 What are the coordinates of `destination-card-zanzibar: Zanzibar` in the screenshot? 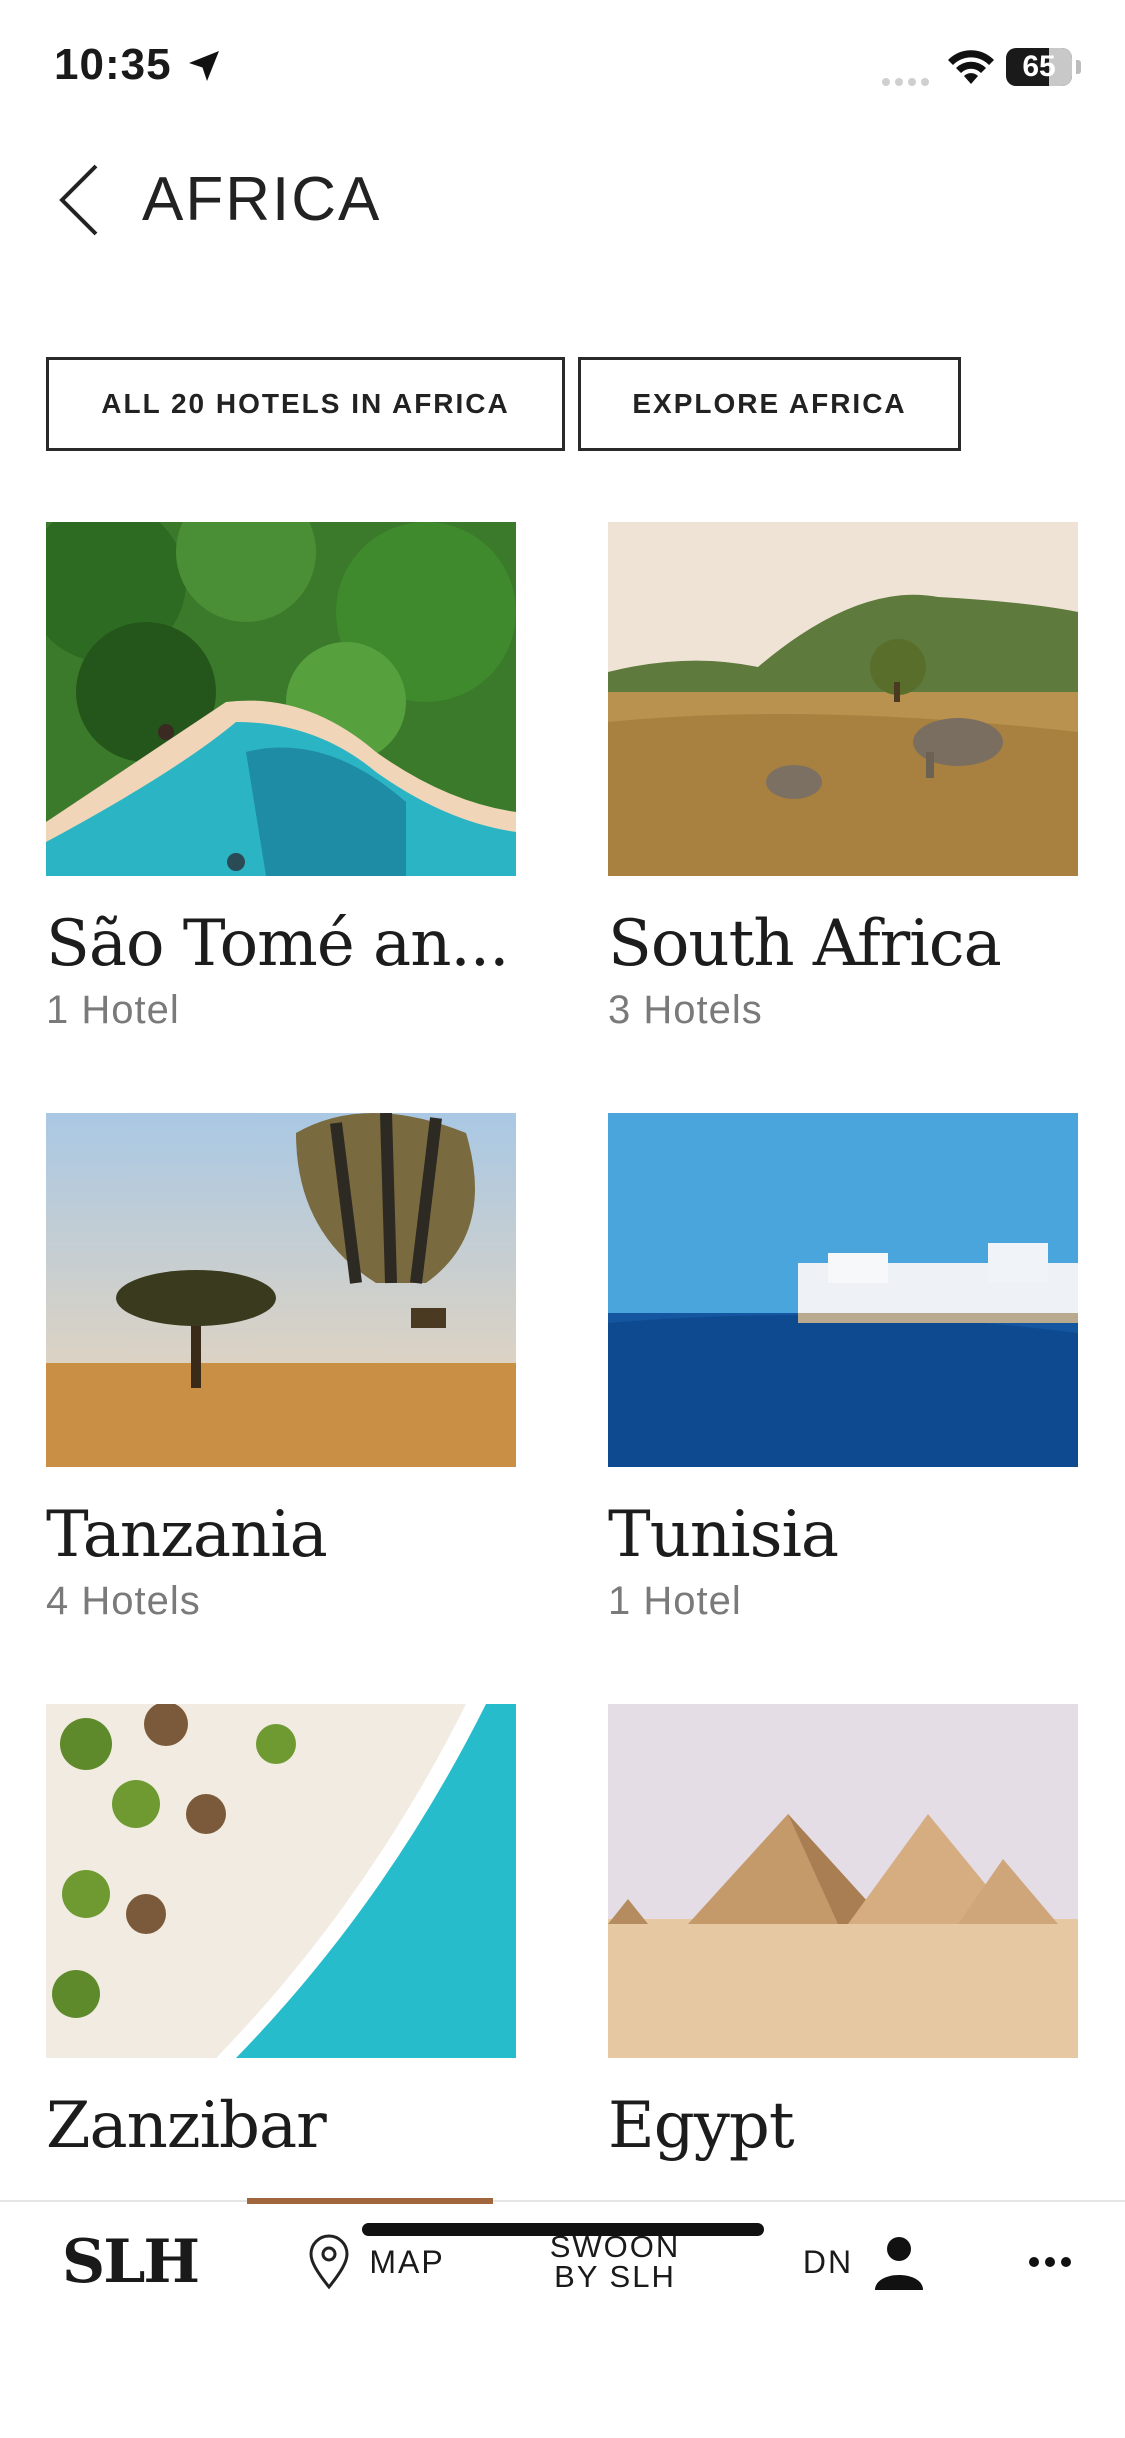 It's located at (281, 1937).